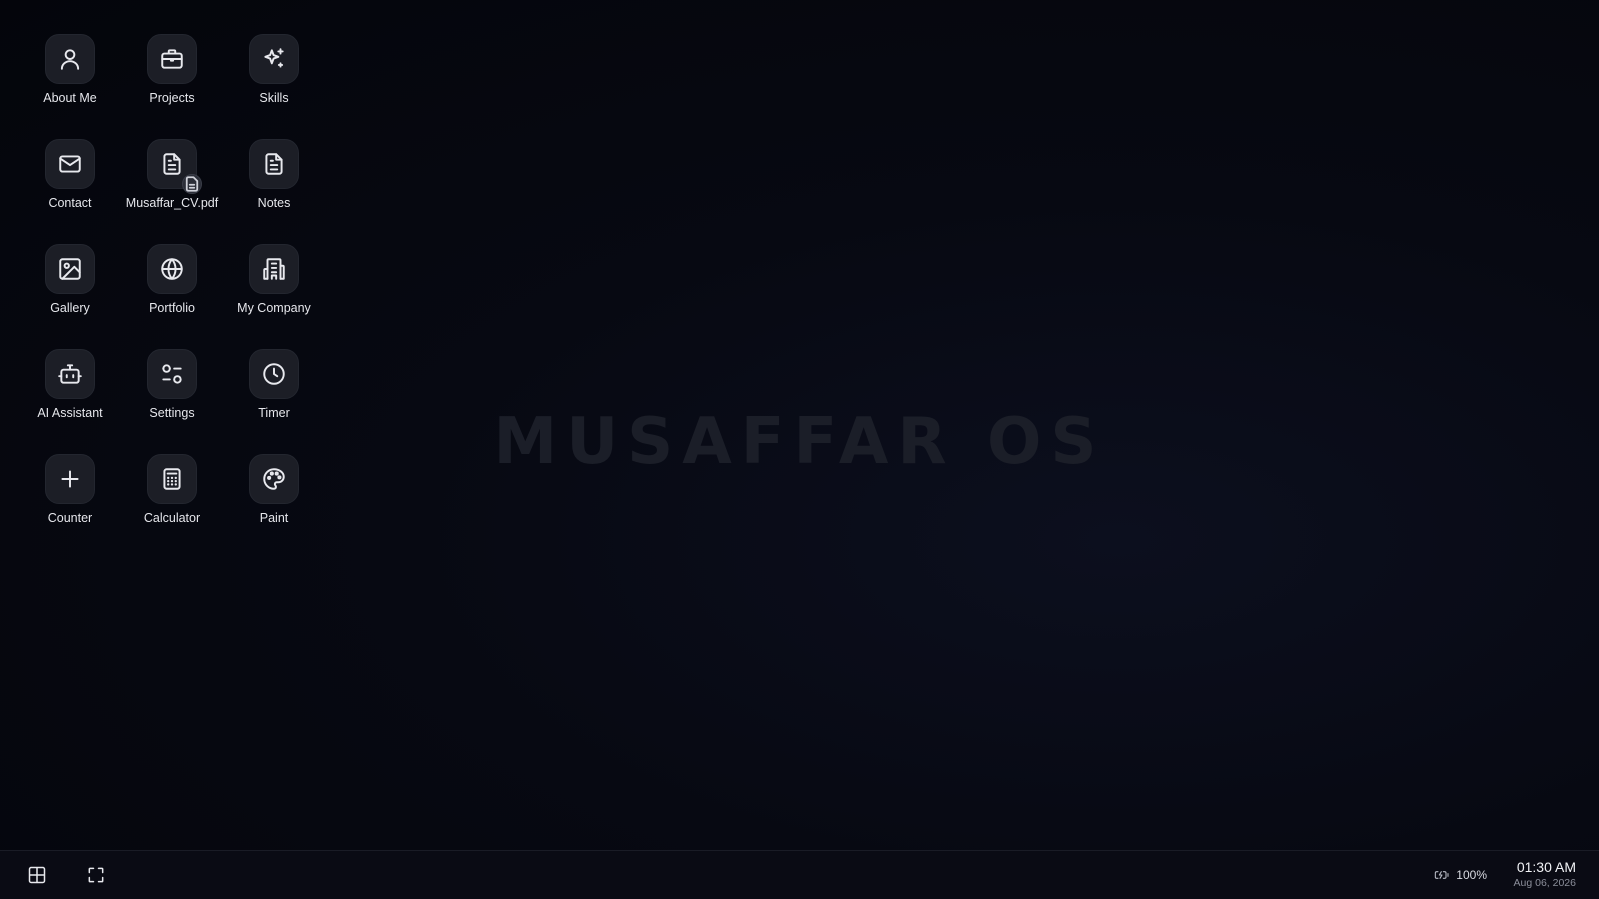 This screenshot has height=899, width=1599. I want to click on clock-time: 01:30 AM, so click(1546, 867).